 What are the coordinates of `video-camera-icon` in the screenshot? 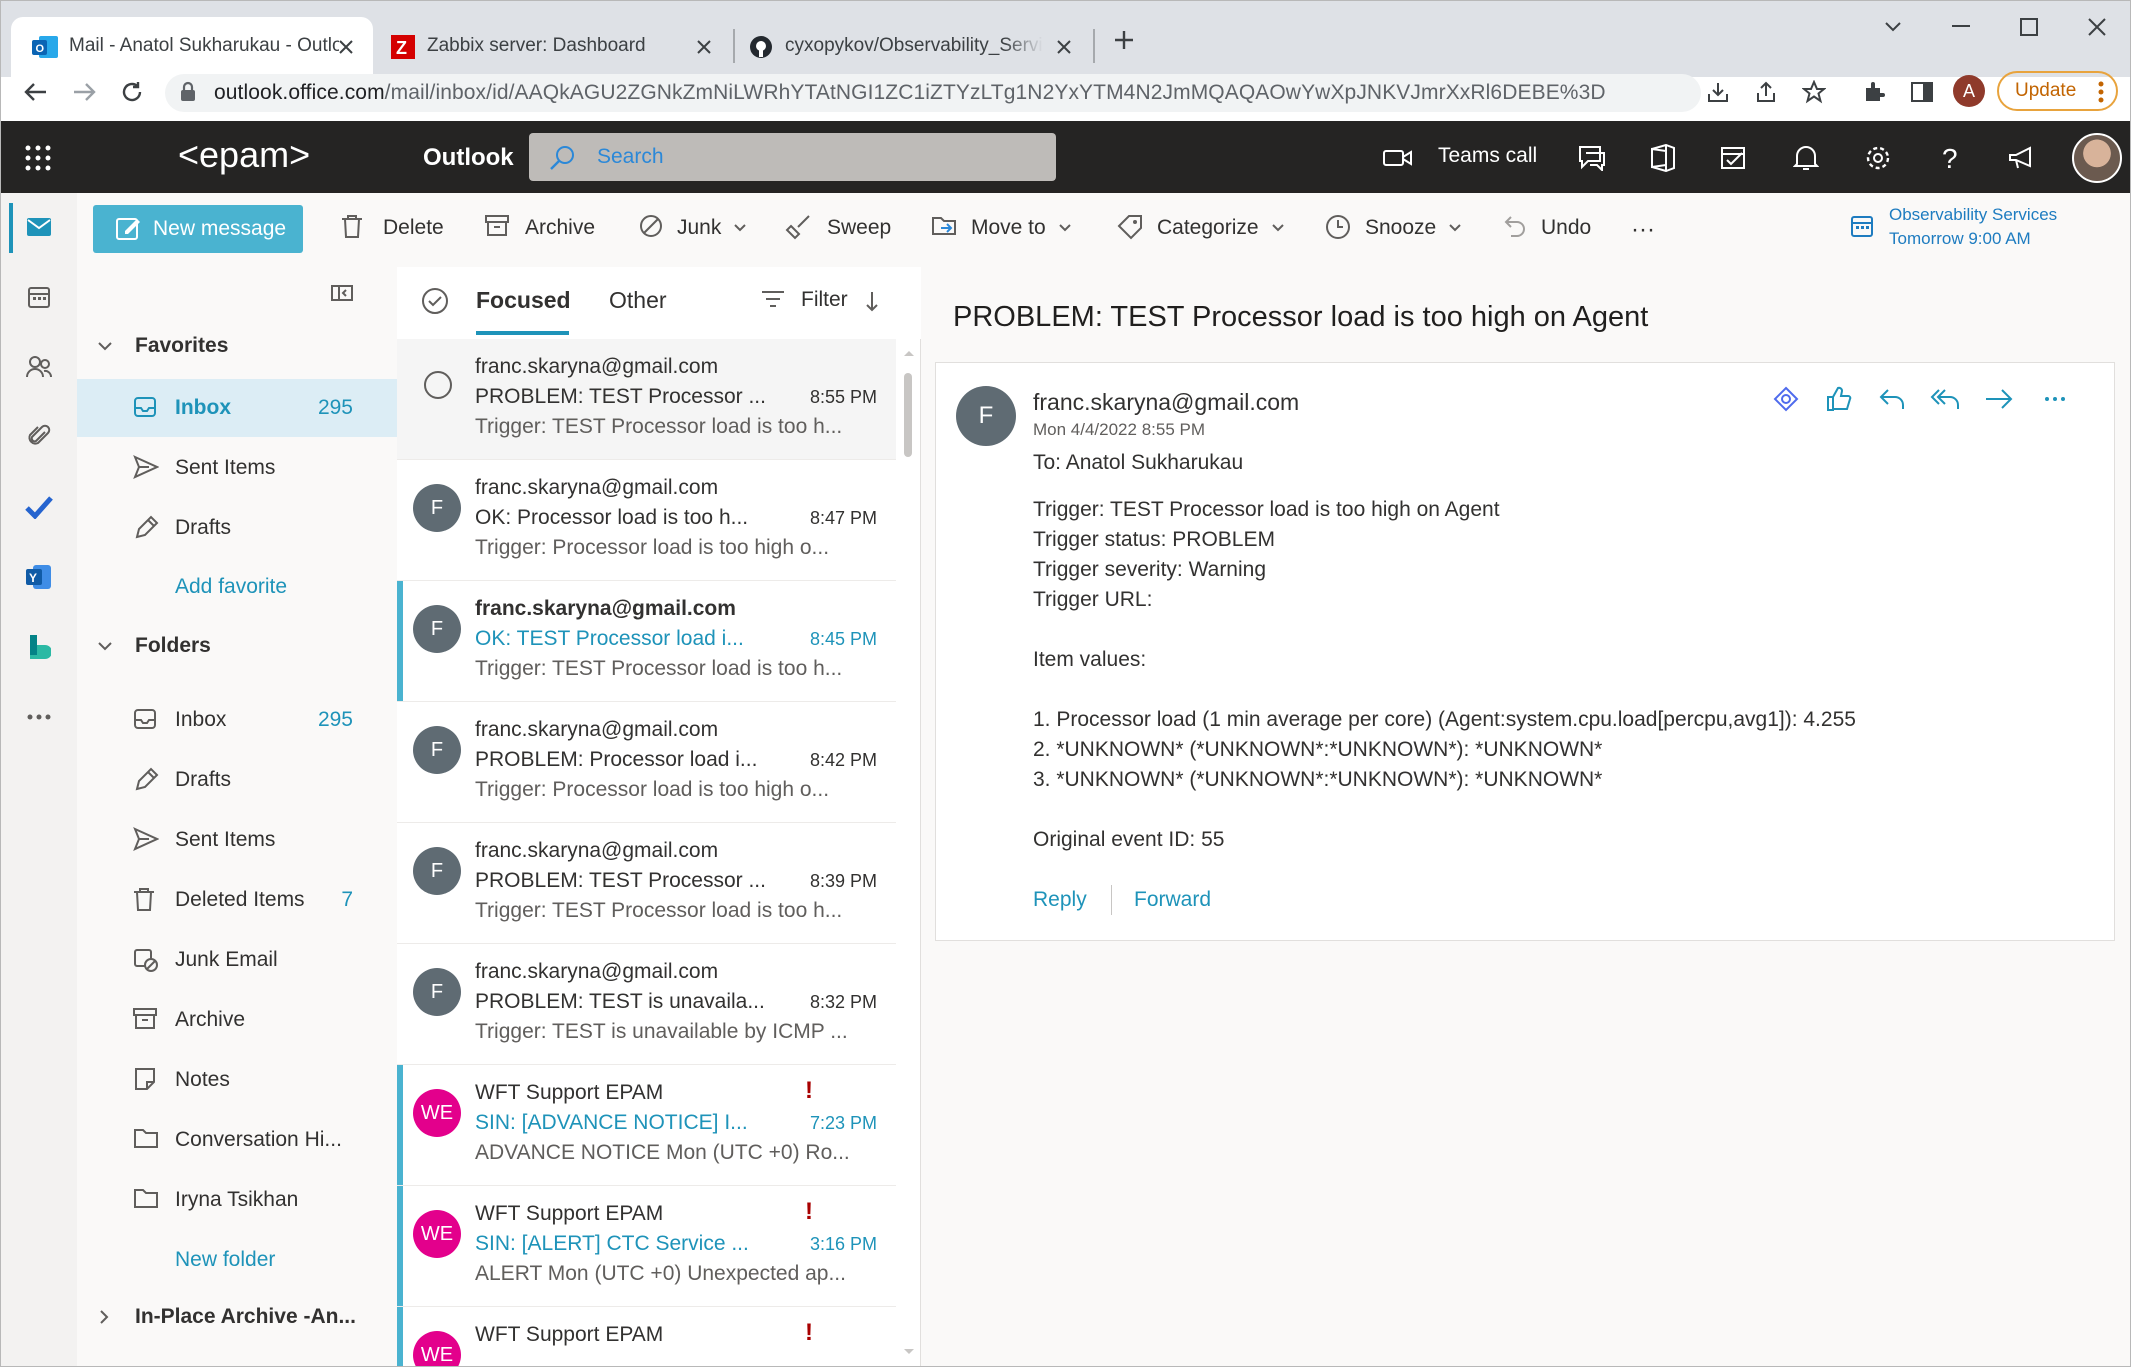 It's located at (1398, 158).